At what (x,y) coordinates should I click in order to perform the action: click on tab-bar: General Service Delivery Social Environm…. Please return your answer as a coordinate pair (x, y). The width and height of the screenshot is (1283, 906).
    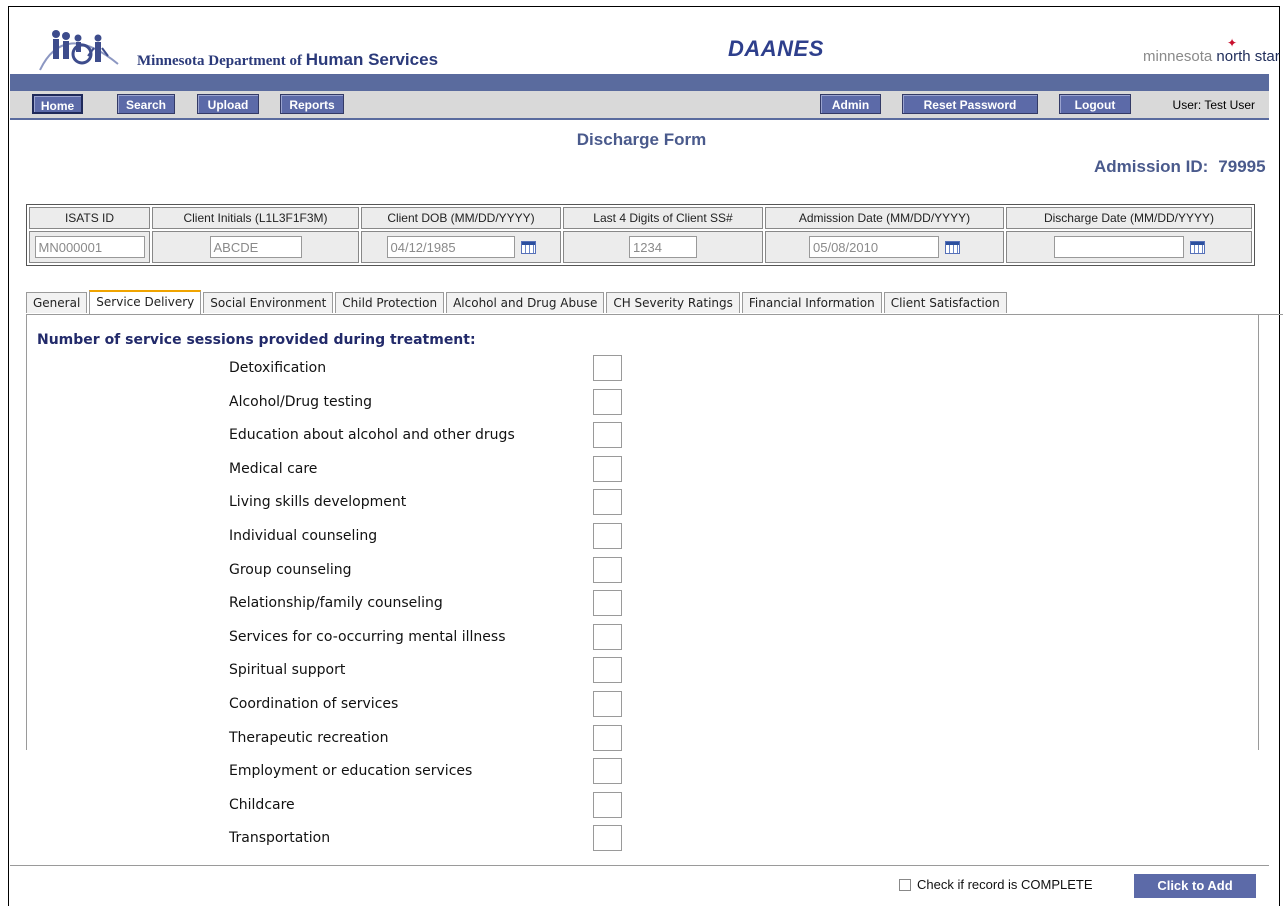
    Looking at the image, I should click on (517, 302).